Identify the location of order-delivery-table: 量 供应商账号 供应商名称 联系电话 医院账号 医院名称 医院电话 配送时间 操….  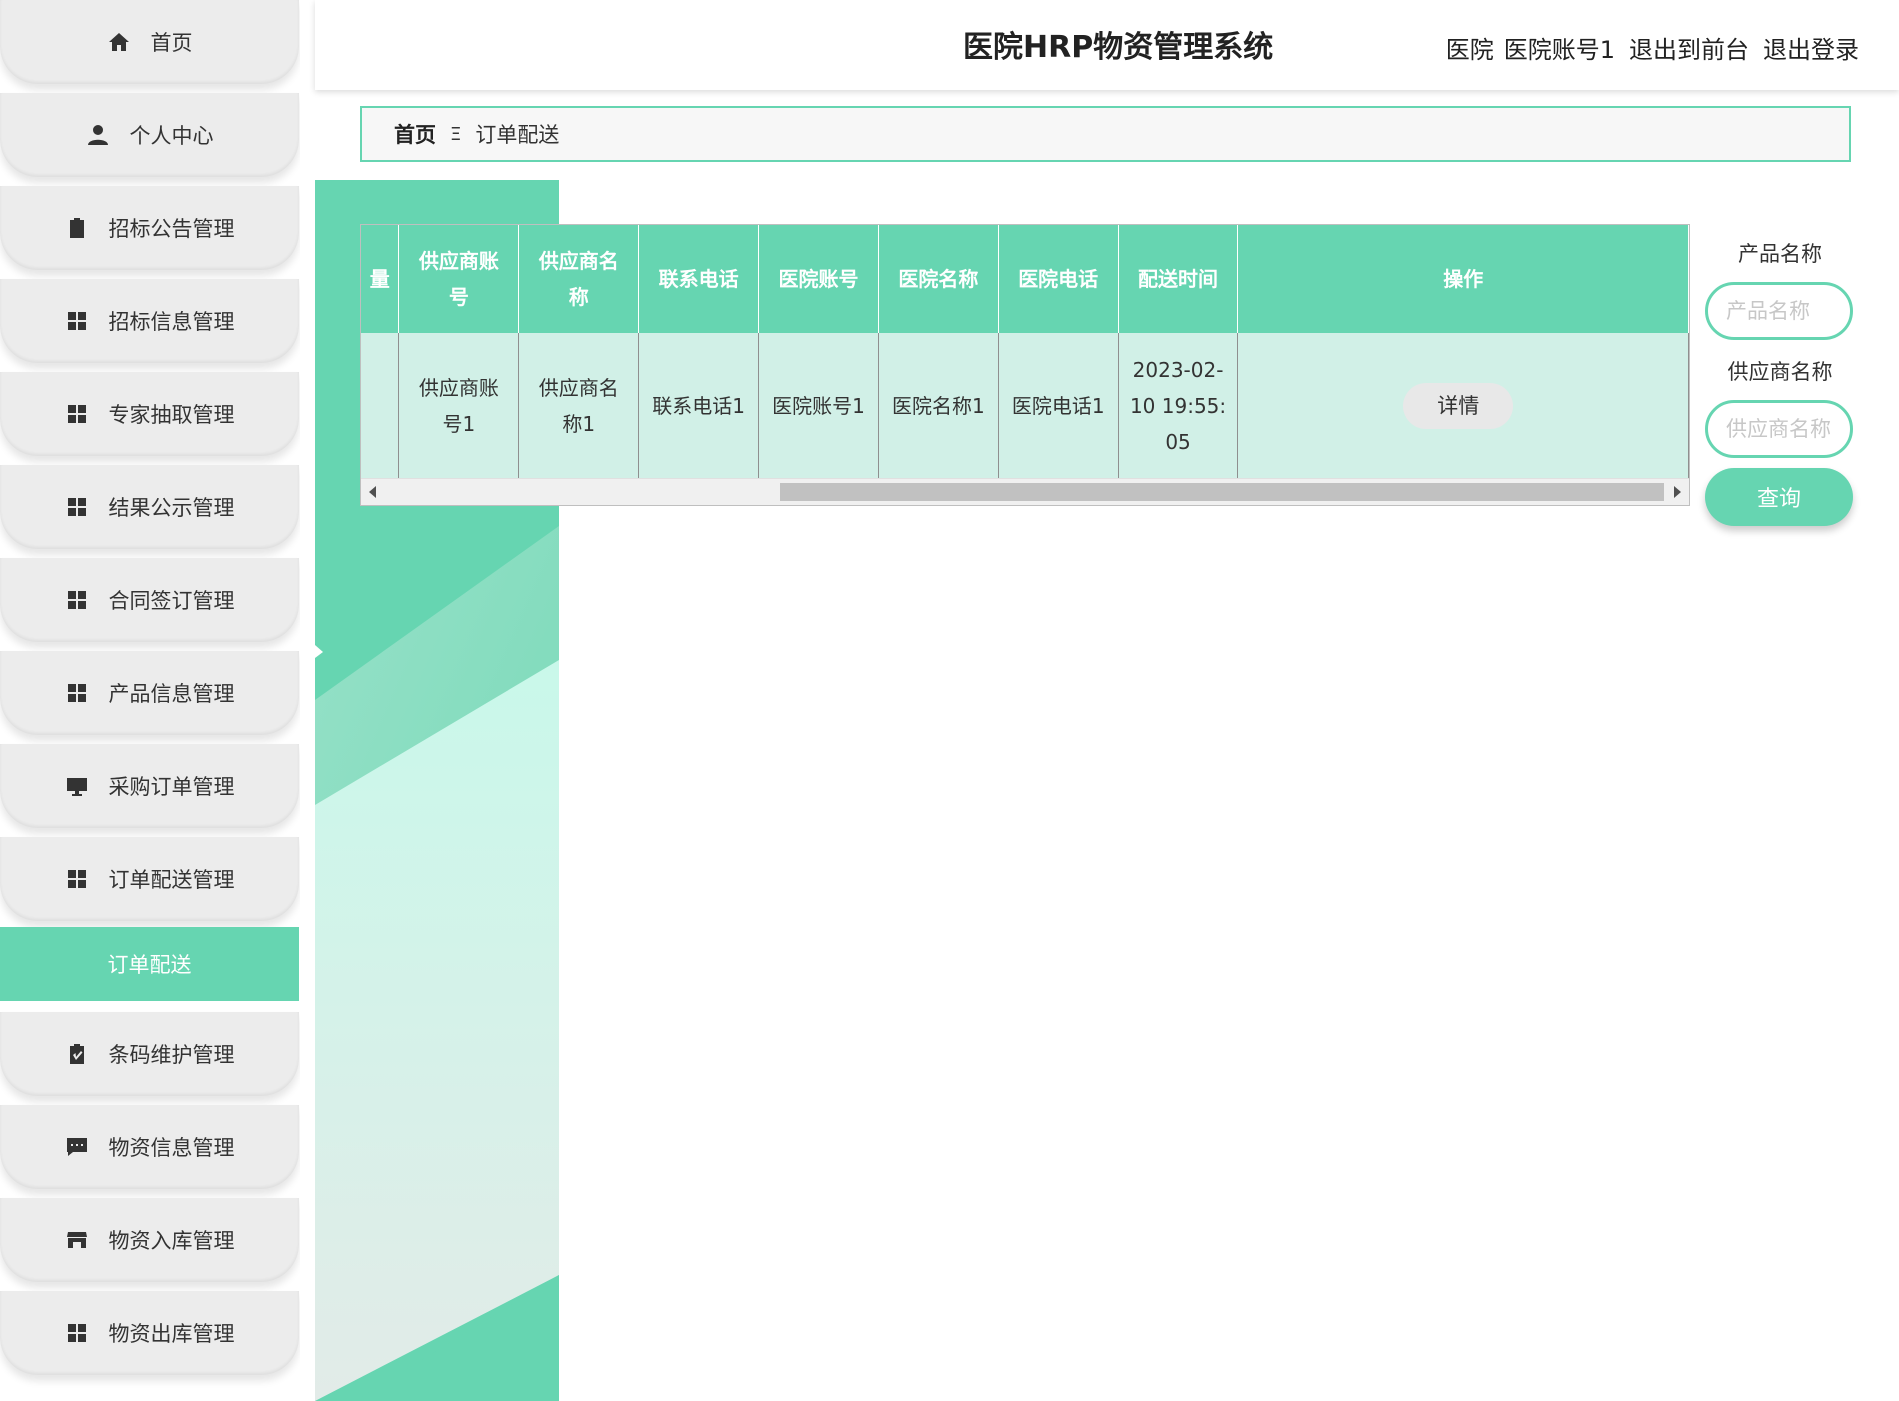
(1025, 365).